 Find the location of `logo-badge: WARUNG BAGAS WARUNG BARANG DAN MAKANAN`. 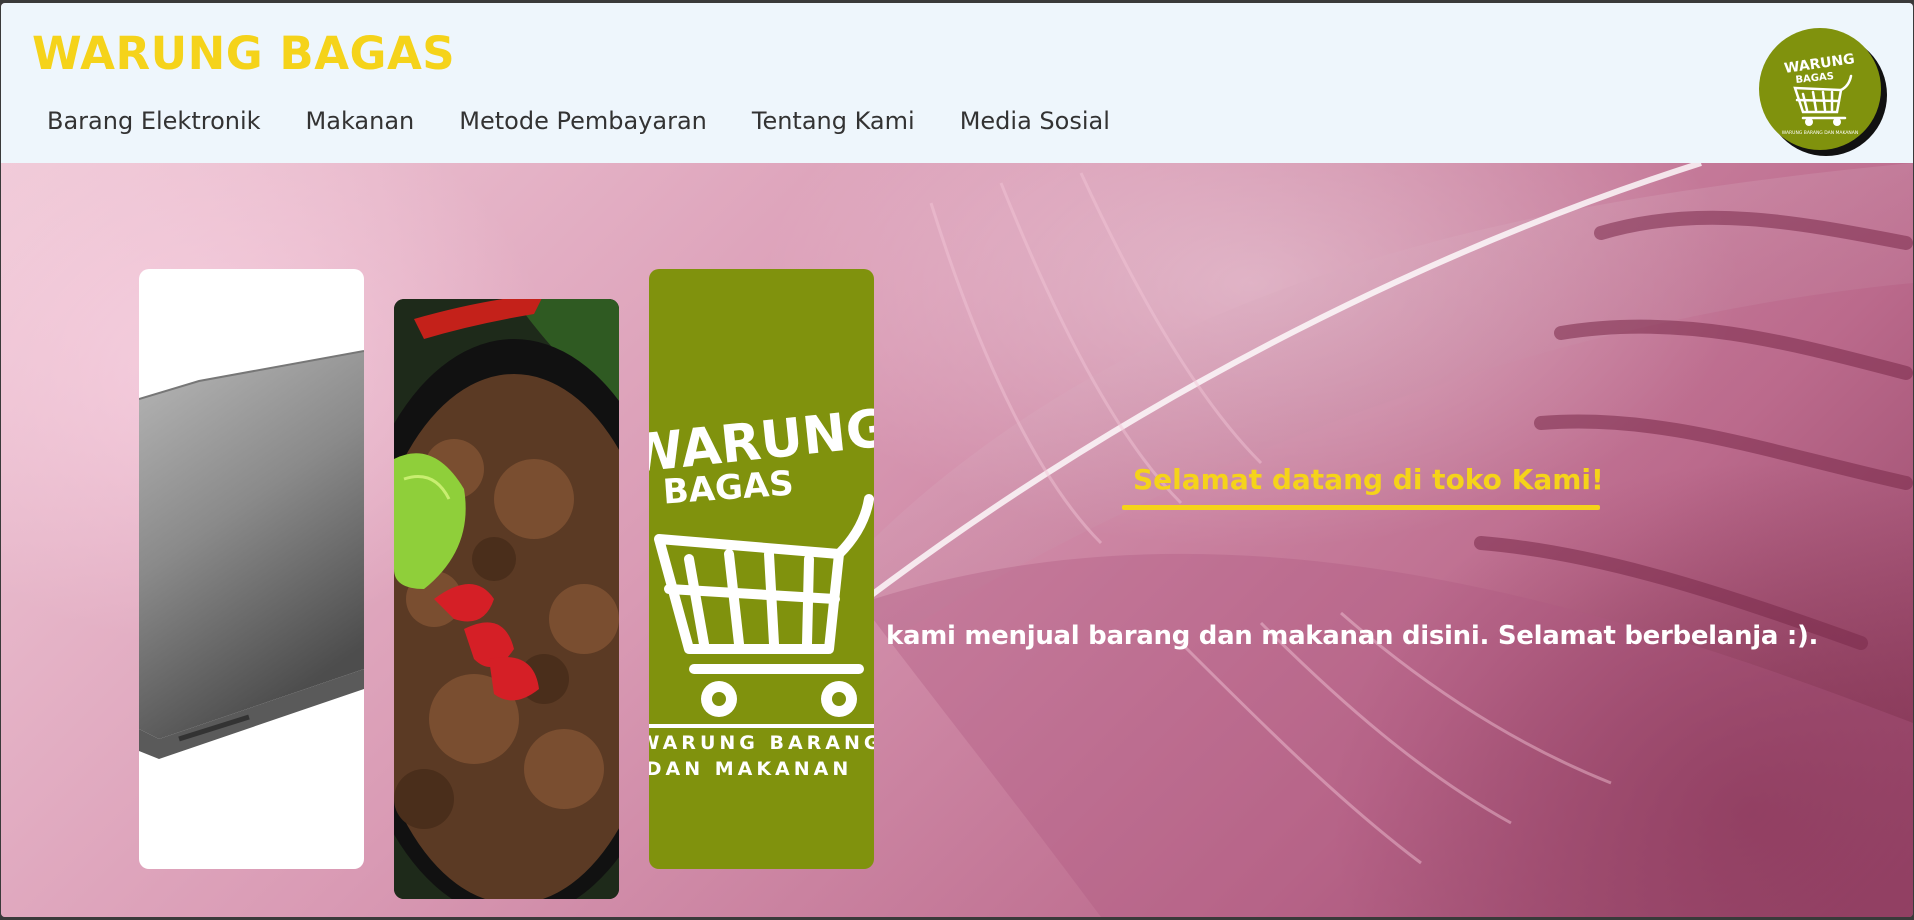

logo-badge: WARUNG BAGAS WARUNG BARANG DAN MAKANAN is located at coordinates (1820, 89).